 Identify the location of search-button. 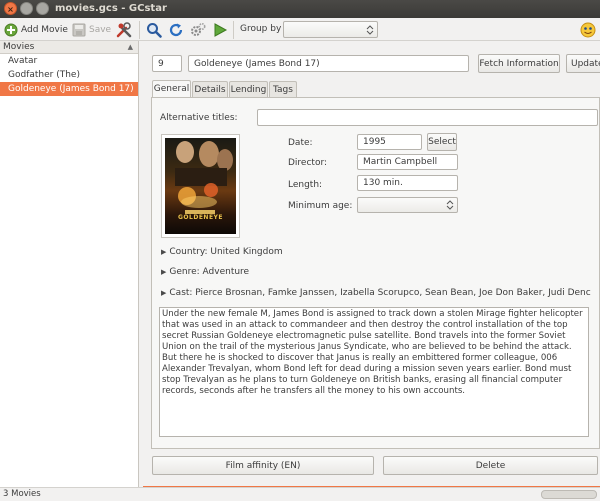
(154, 30).